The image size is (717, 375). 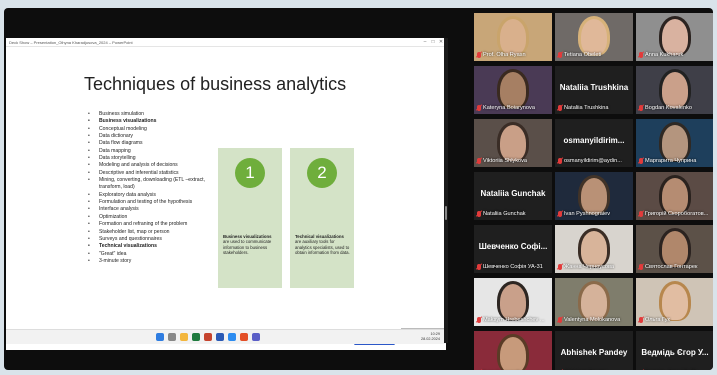 What do you see at coordinates (583, 55) in the screenshot?
I see `participant-name: Tetiana Obeleti` at bounding box center [583, 55].